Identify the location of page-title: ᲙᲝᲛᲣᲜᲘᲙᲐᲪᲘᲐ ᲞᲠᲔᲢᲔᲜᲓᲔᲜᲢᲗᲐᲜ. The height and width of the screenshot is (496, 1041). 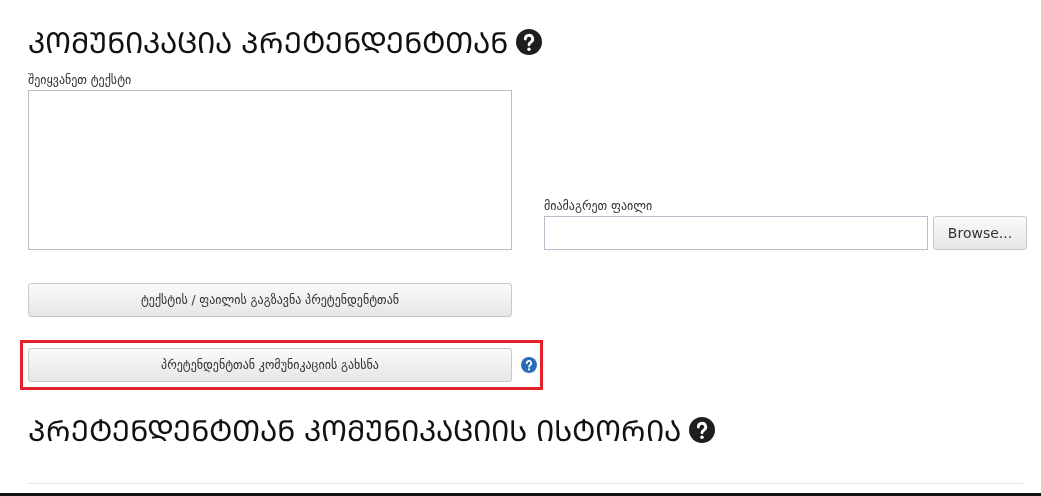
(268, 43).